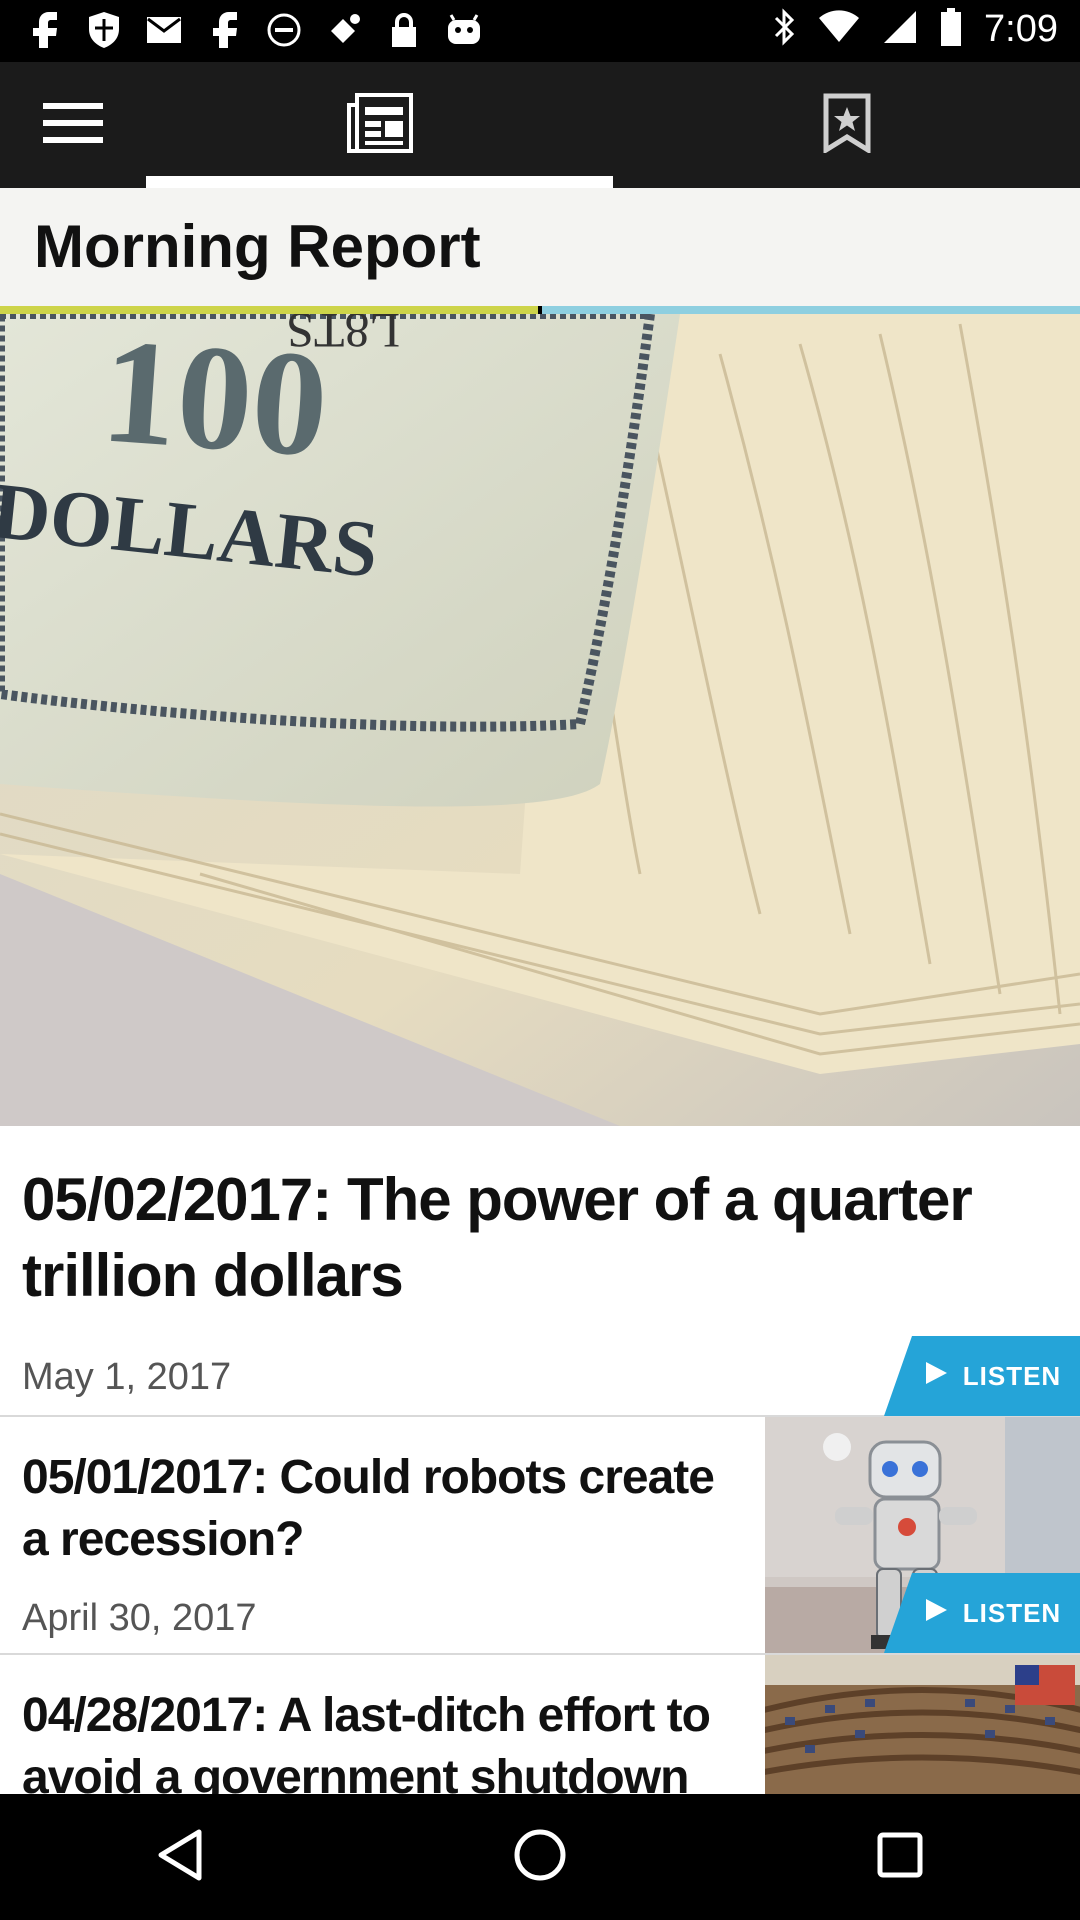  I want to click on menu-icon, so click(73, 125).